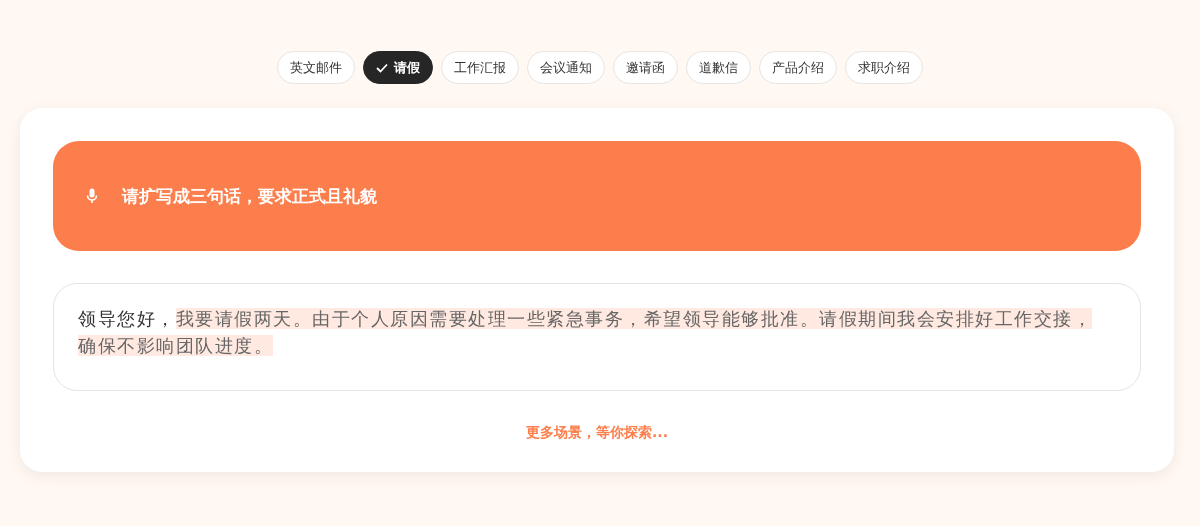 The image size is (1200, 526). I want to click on scenario-tab: 产品介绍, so click(798, 67).